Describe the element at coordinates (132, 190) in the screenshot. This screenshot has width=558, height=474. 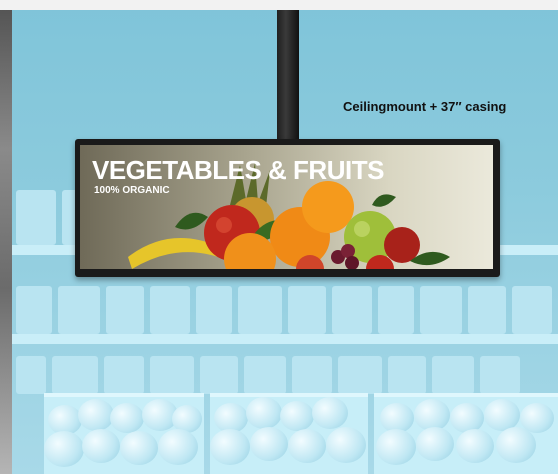
I see `display-subline: 100% ORGANIC` at that location.